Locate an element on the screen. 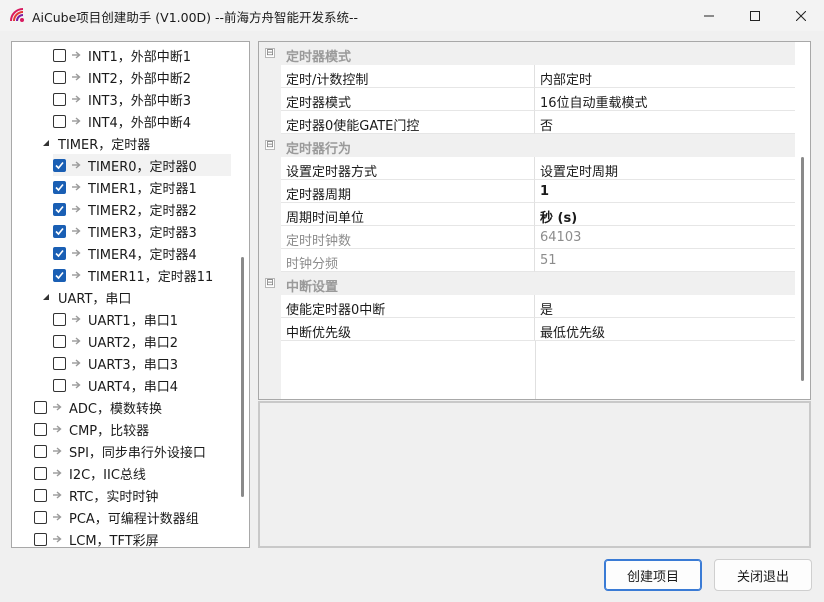 The image size is (824, 602). property-category: ⊟ 中断设置 is located at coordinates (527, 283).